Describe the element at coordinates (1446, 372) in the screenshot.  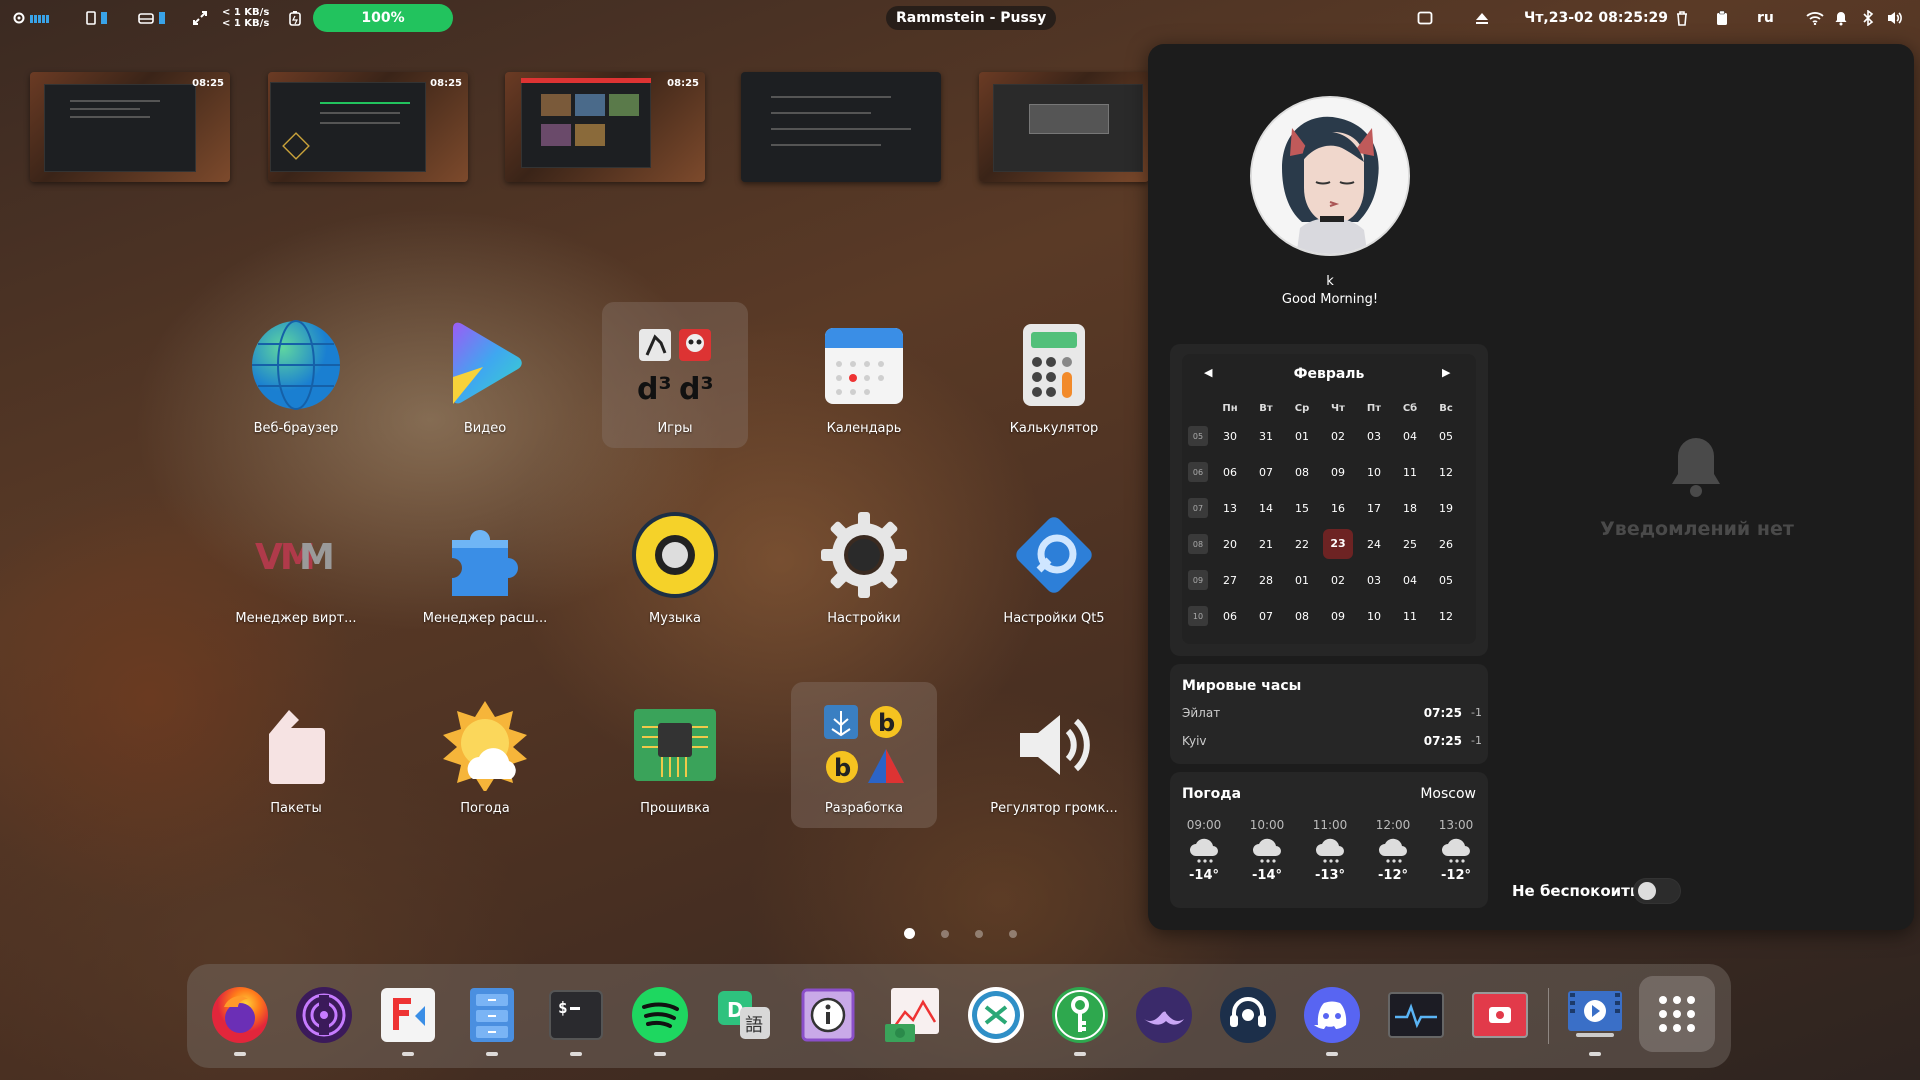
I see `next-month-button: ▶` at that location.